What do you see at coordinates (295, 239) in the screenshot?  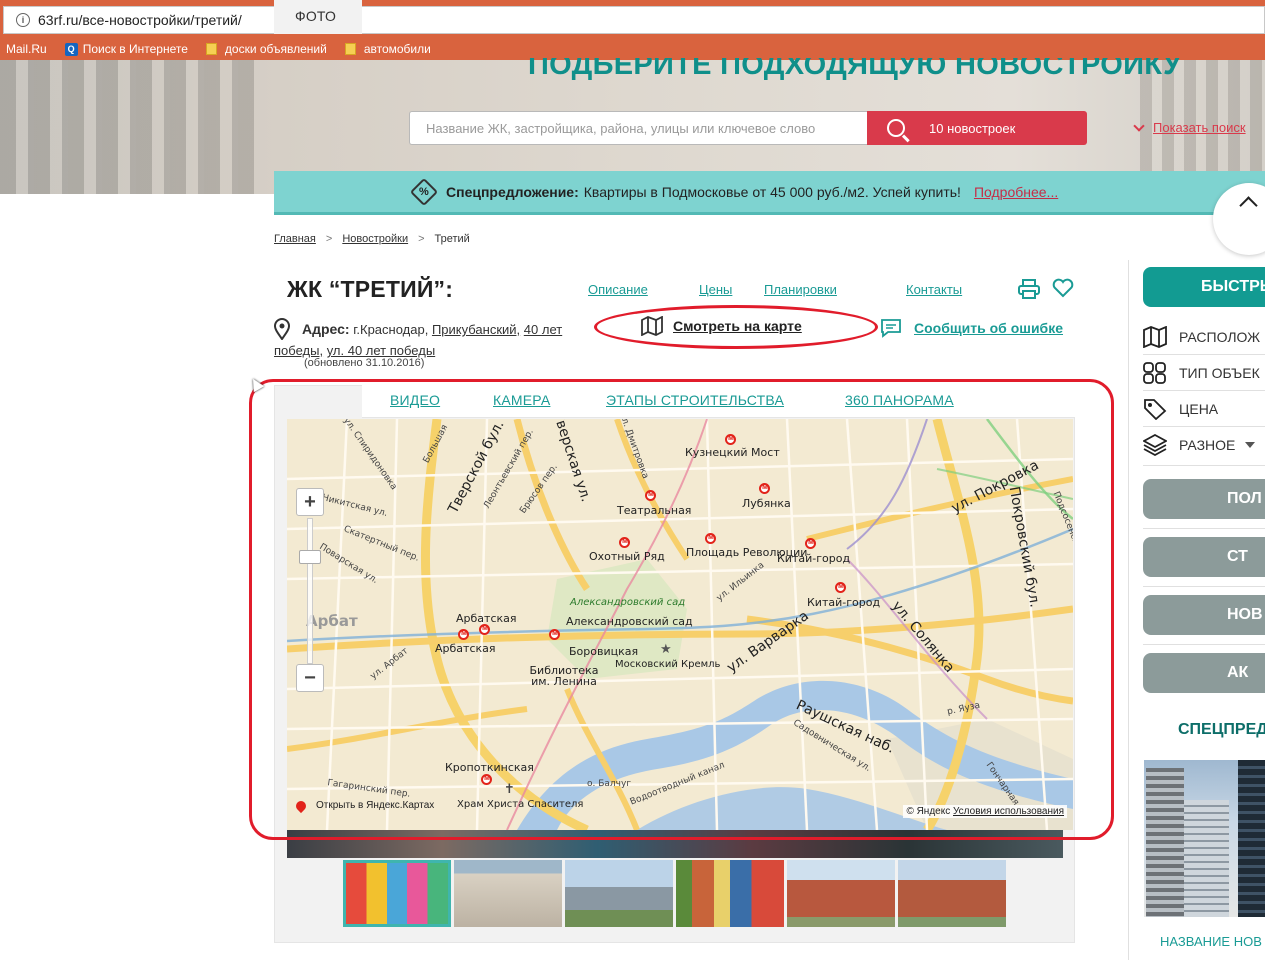 I see `breadcrumb-home: Главная` at bounding box center [295, 239].